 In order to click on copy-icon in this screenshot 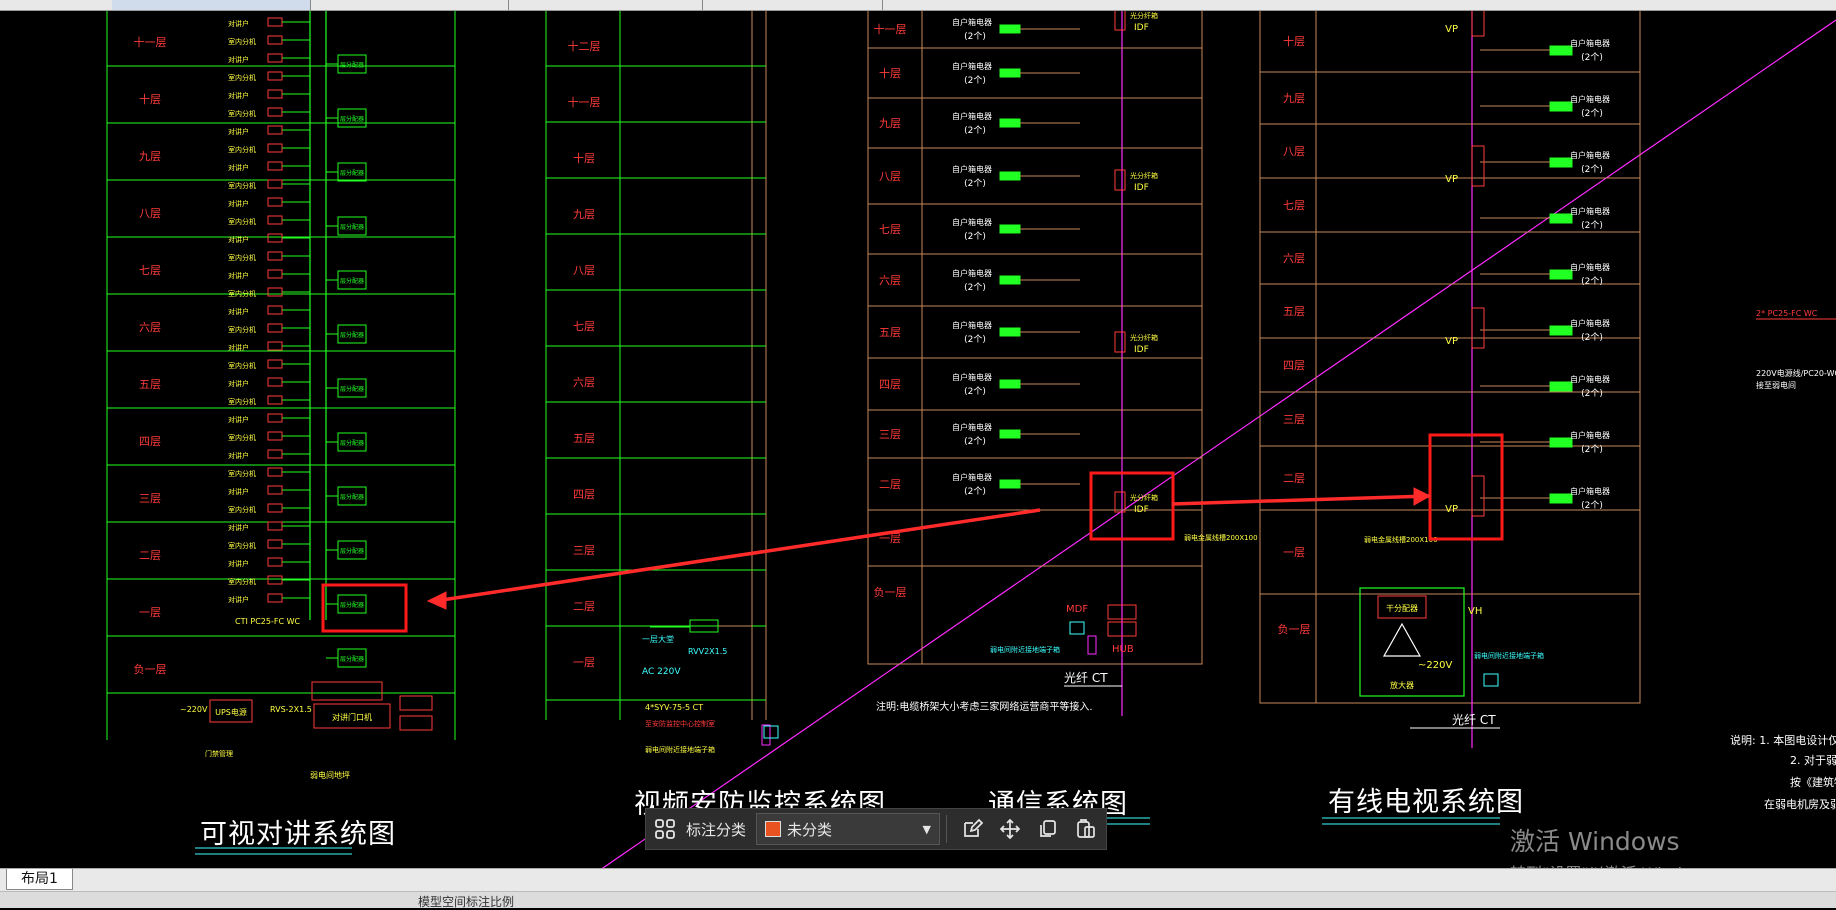, I will do `click(1048, 829)`.